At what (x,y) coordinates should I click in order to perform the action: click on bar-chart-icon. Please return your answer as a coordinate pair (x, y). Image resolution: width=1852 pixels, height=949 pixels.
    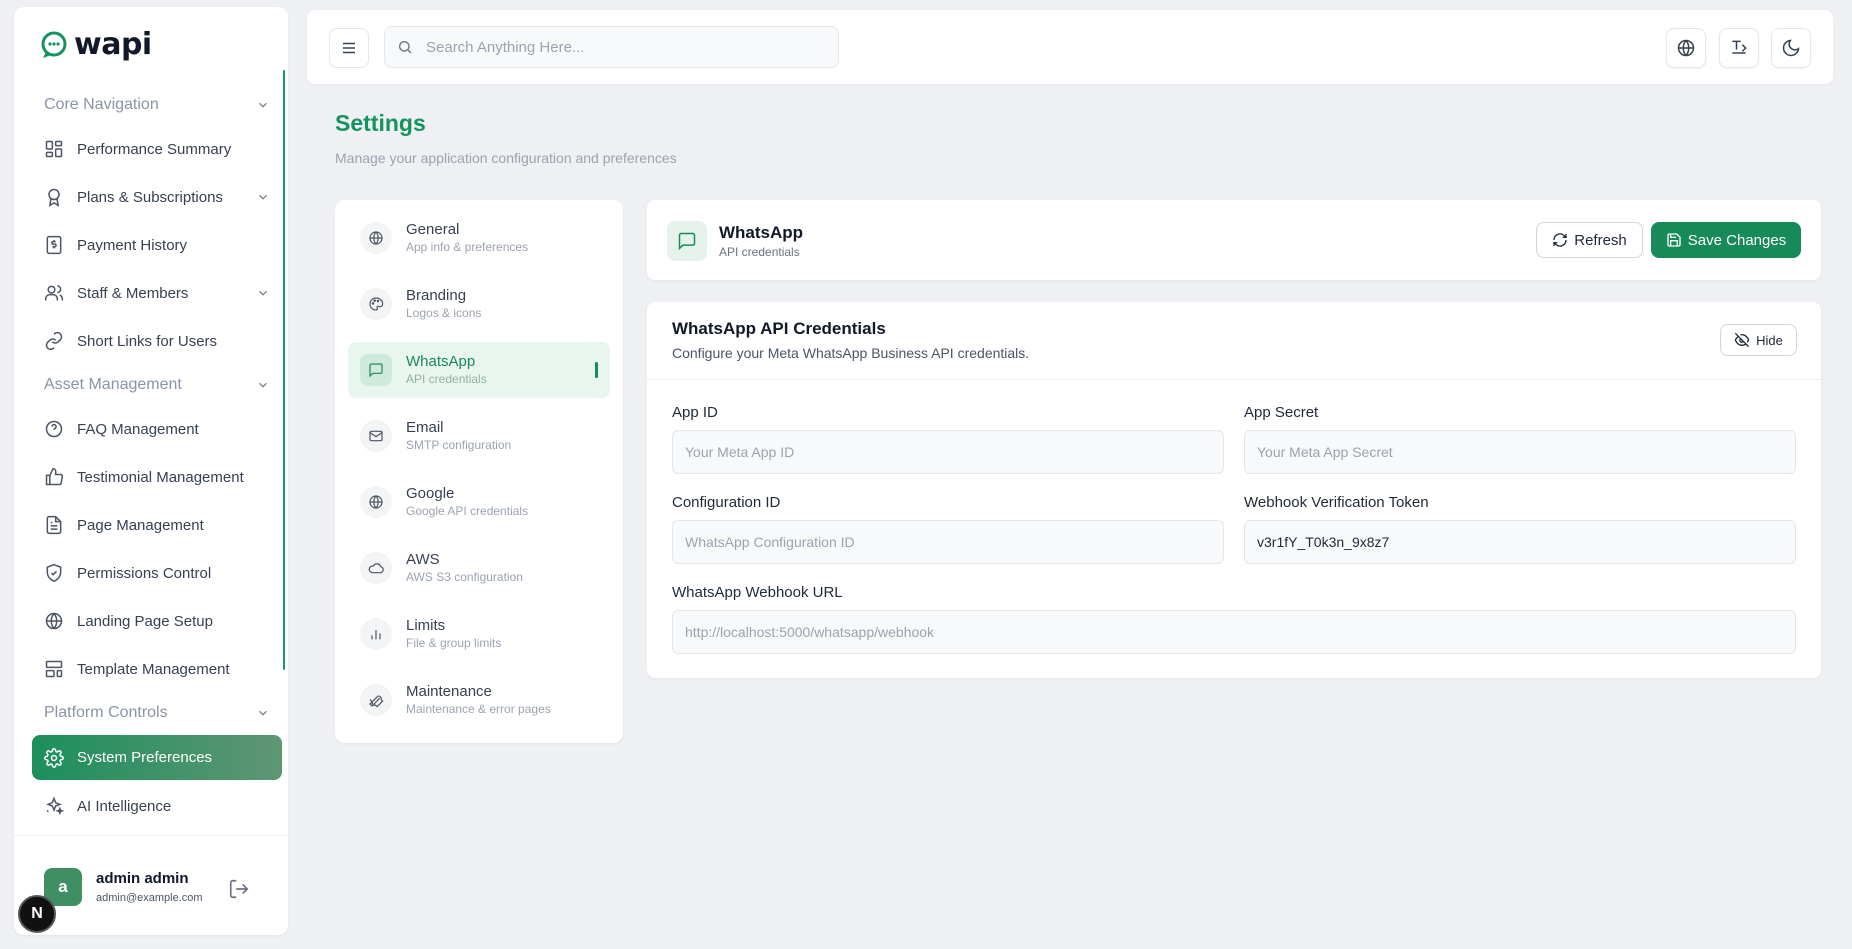
    Looking at the image, I should click on (376, 634).